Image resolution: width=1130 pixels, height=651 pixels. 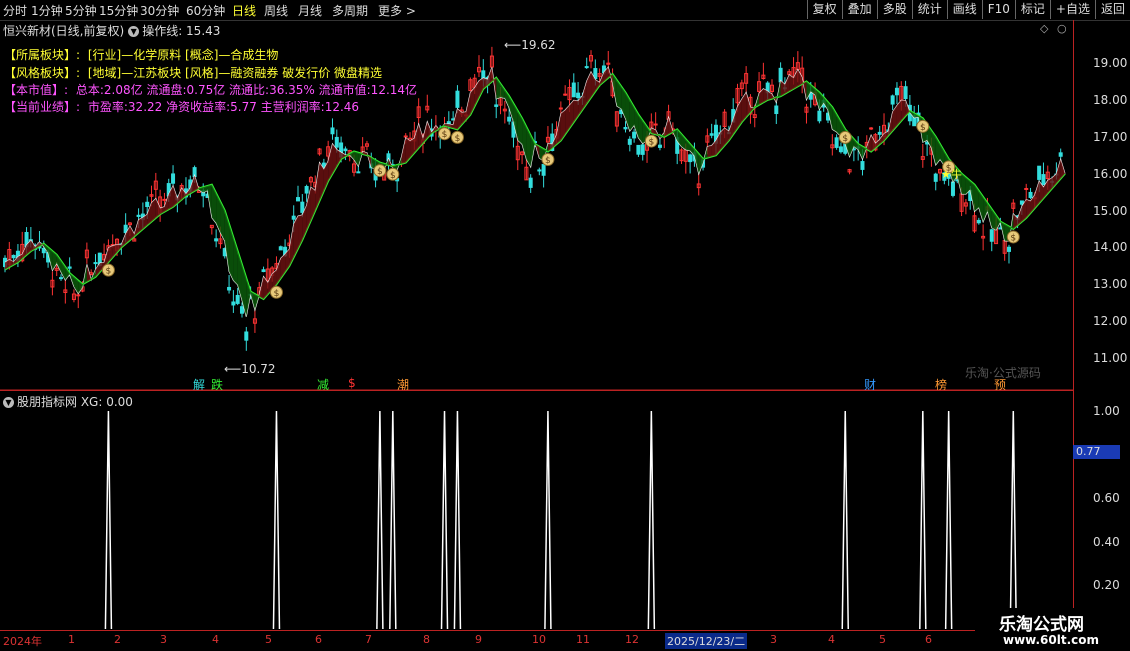 I want to click on star-label: ★牛, so click(x=951, y=174).